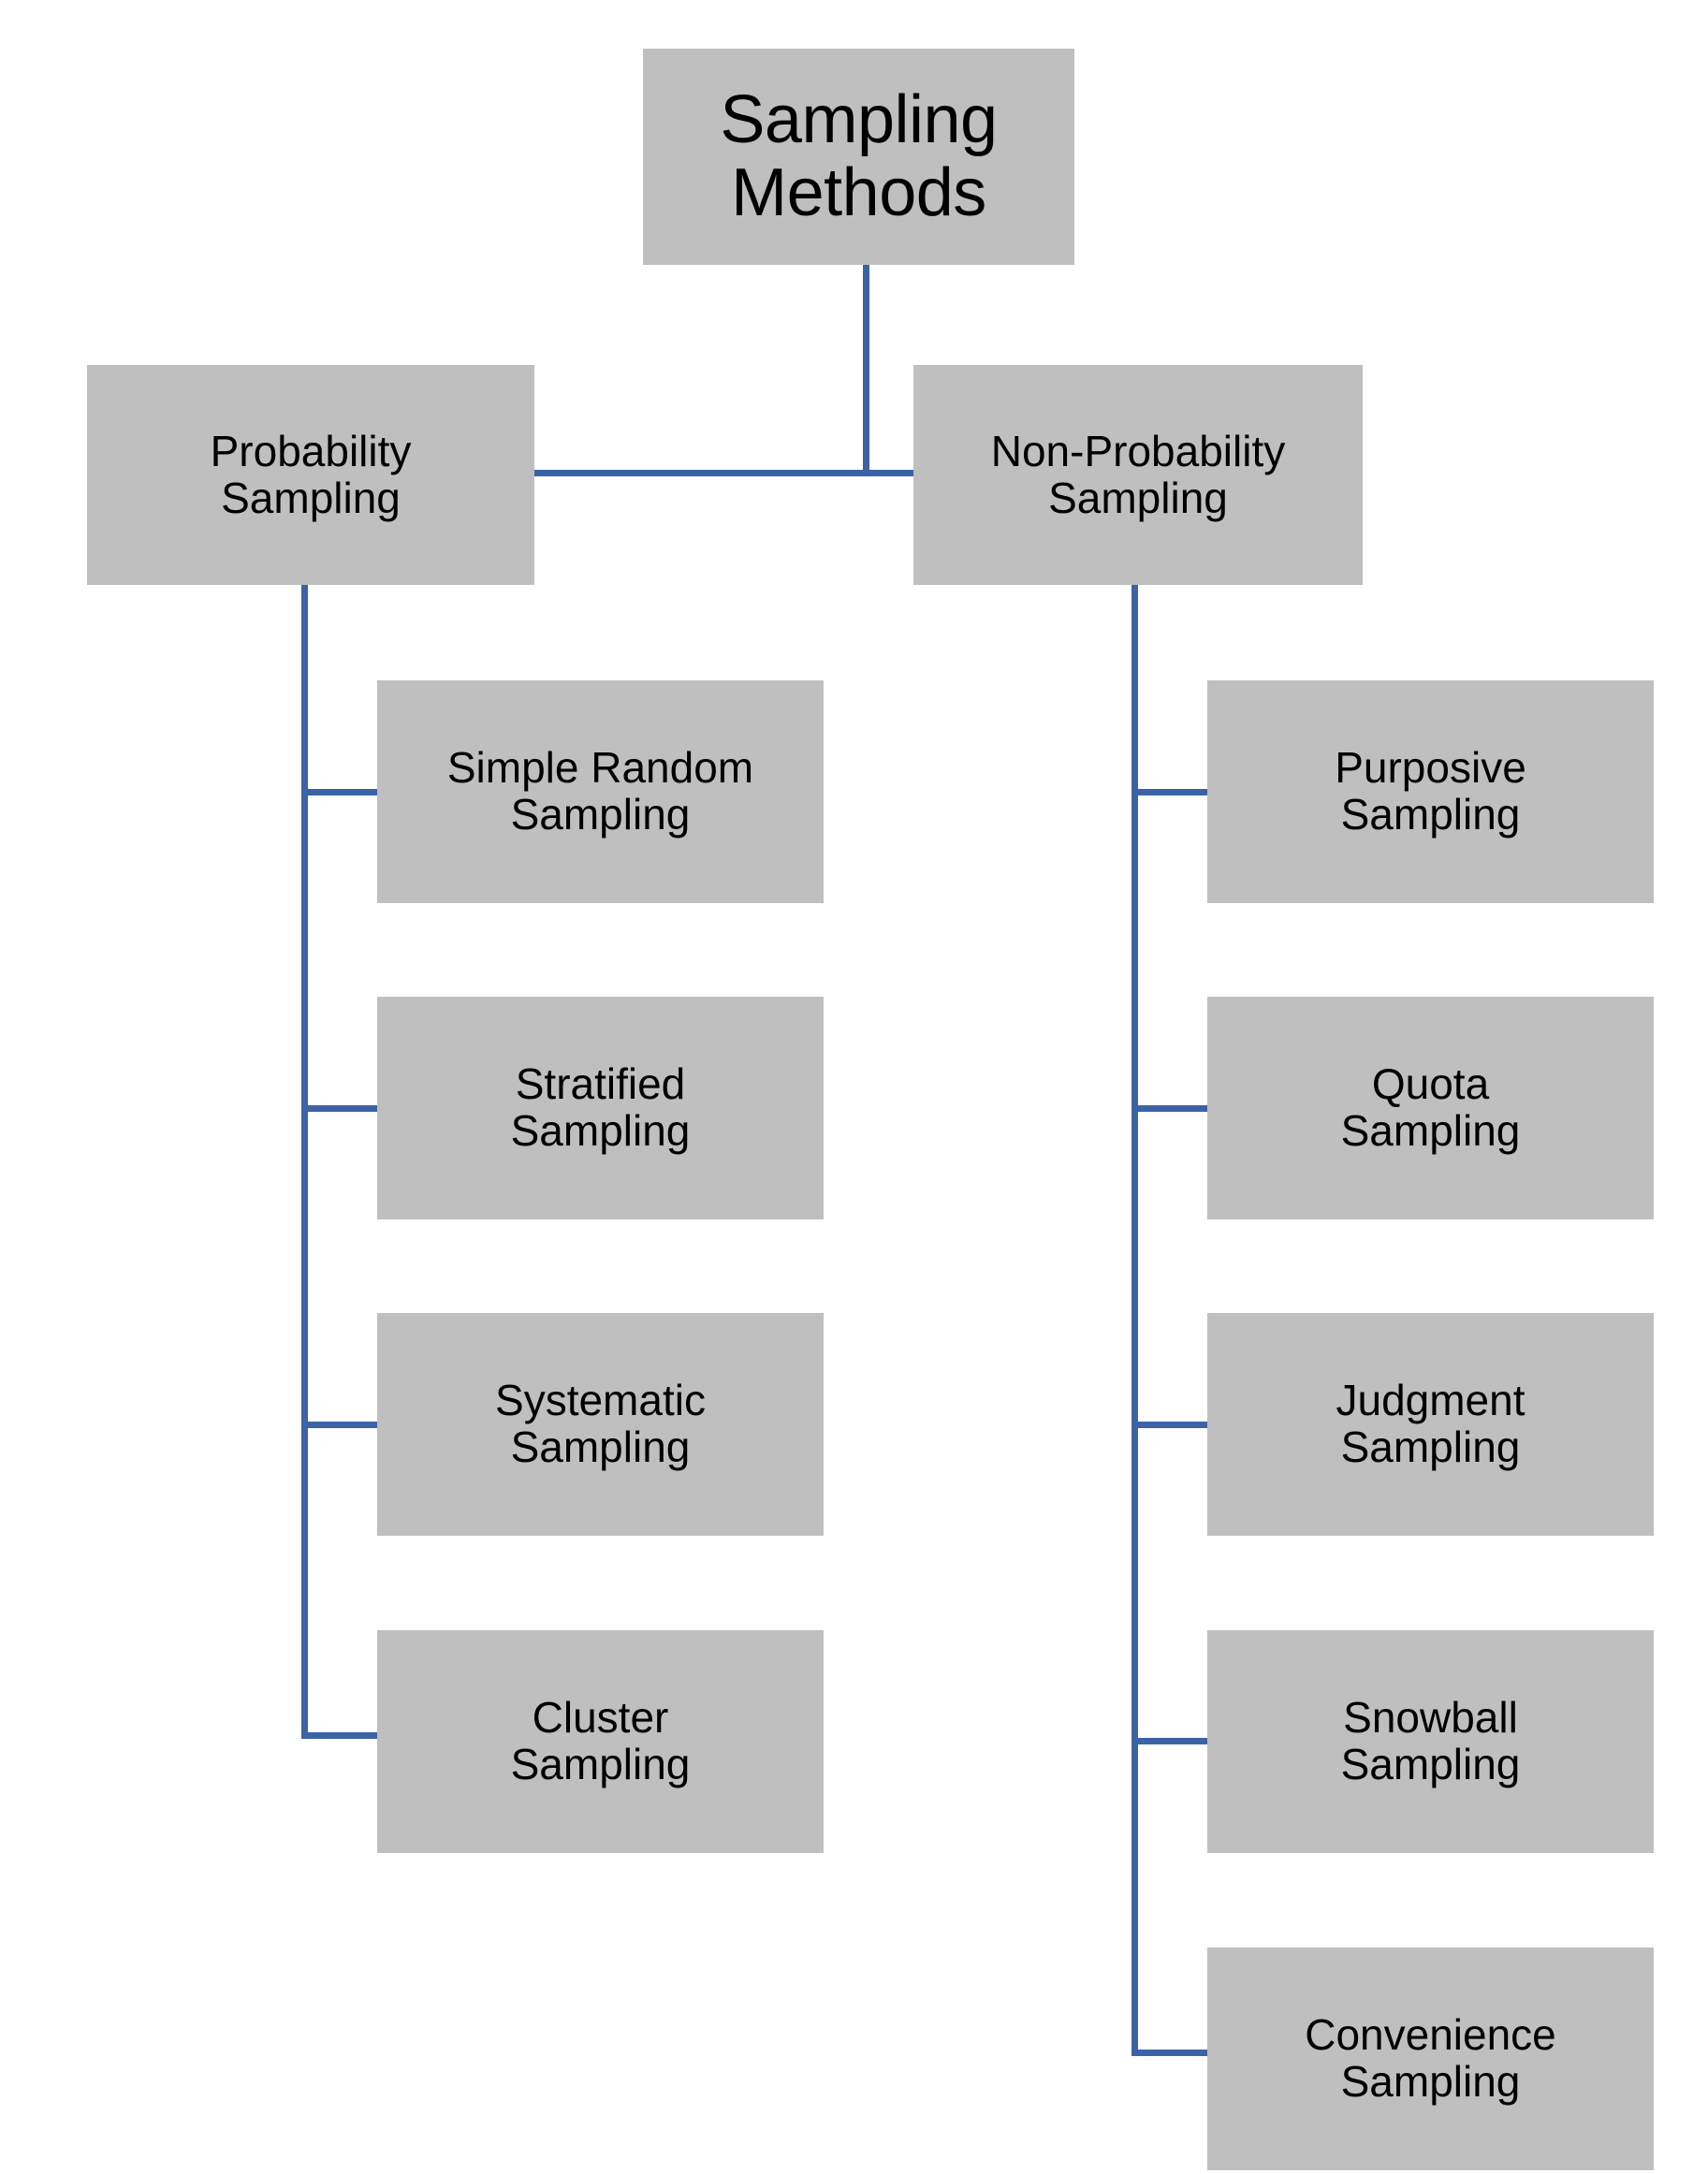 This screenshot has height=2174, width=1708. What do you see at coordinates (600, 1108) in the screenshot?
I see `node-stratified-sampling: Stratified Sampling` at bounding box center [600, 1108].